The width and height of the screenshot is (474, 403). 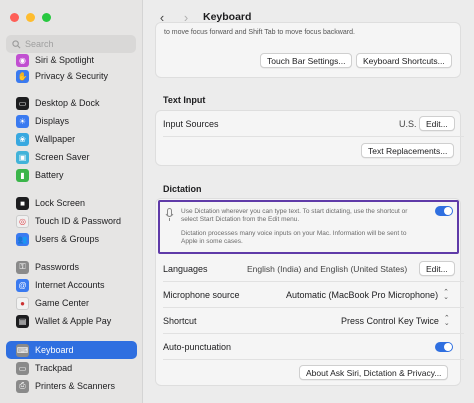 I want to click on siri-icon: ◉, so click(x=22, y=60).